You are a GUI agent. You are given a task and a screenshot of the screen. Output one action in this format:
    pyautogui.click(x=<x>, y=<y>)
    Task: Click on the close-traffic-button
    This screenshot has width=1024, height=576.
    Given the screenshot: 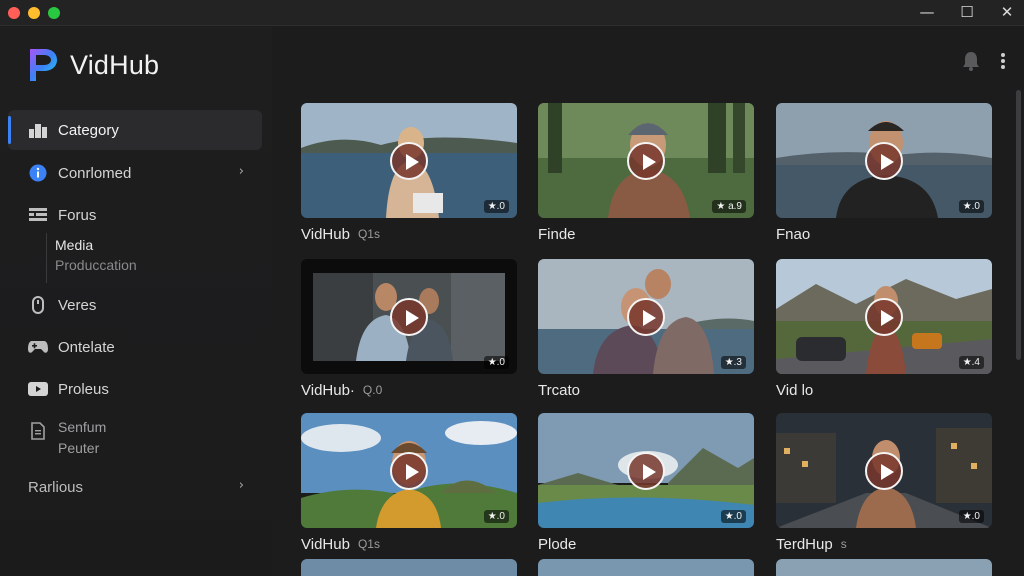 What is the action you would take?
    pyautogui.click(x=14, y=13)
    